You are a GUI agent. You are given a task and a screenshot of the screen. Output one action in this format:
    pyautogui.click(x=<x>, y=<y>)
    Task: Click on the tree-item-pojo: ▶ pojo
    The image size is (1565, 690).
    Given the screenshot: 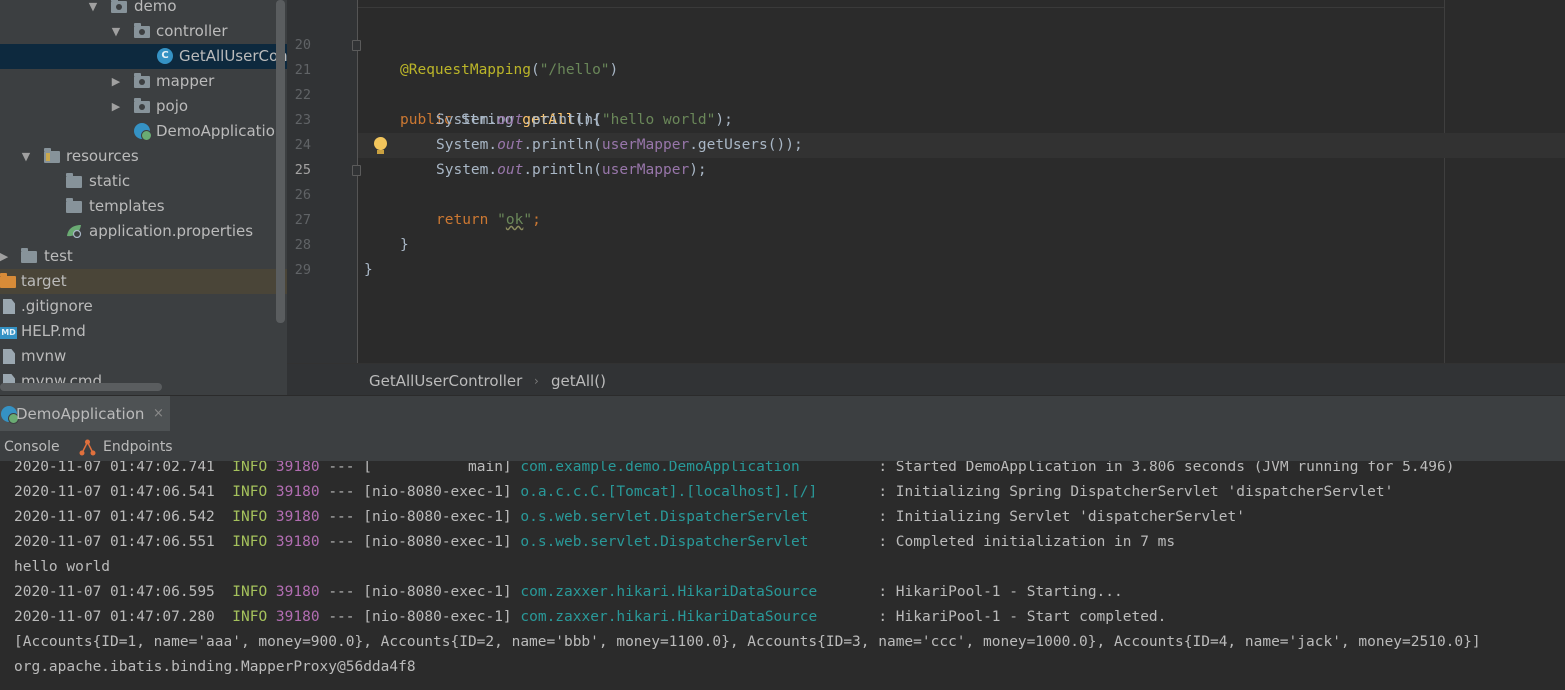 What is the action you would take?
    pyautogui.click(x=143, y=106)
    